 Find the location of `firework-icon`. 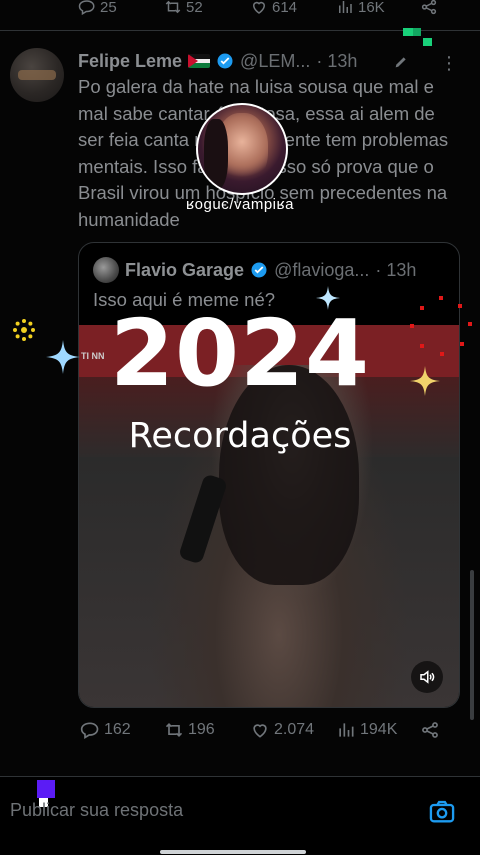

firework-icon is located at coordinates (441, 326).